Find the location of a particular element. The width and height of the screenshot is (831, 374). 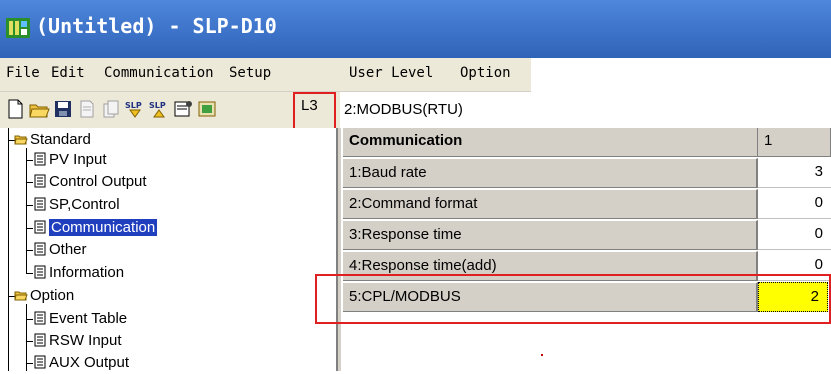

slp-download-icon: SLP is located at coordinates (159, 109).